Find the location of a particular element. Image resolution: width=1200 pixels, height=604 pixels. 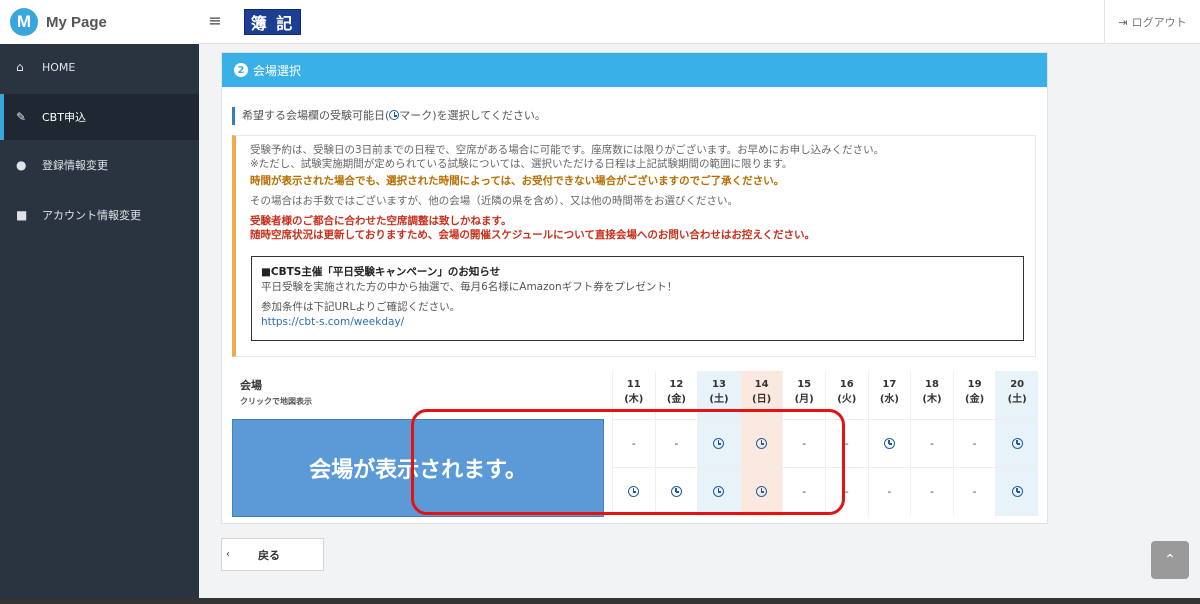

day-header: 17 (水) is located at coordinates (890, 395).